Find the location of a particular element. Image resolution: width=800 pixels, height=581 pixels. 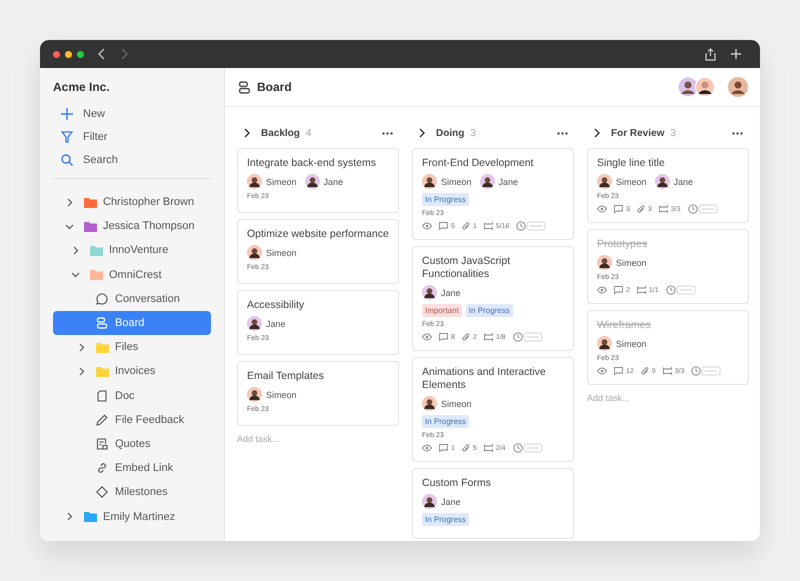

add-icon is located at coordinates (736, 54).